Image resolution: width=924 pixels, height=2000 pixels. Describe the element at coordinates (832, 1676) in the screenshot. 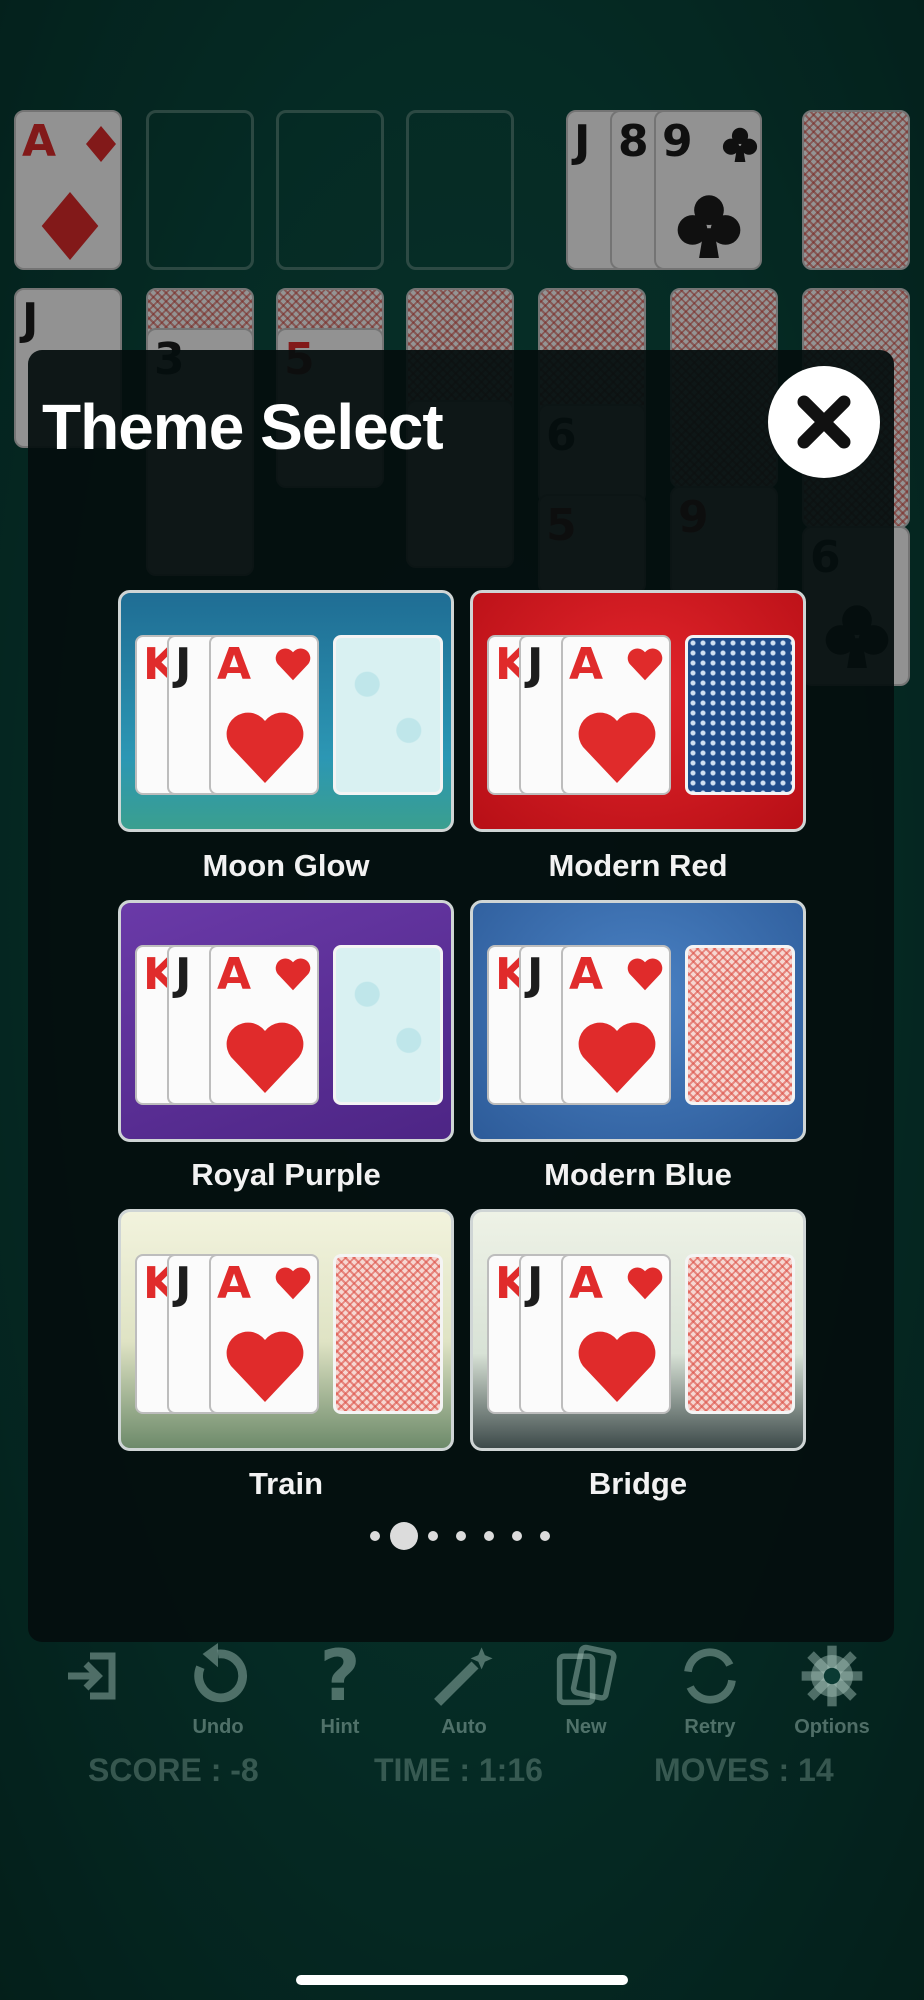

I see `gear-icon` at that location.